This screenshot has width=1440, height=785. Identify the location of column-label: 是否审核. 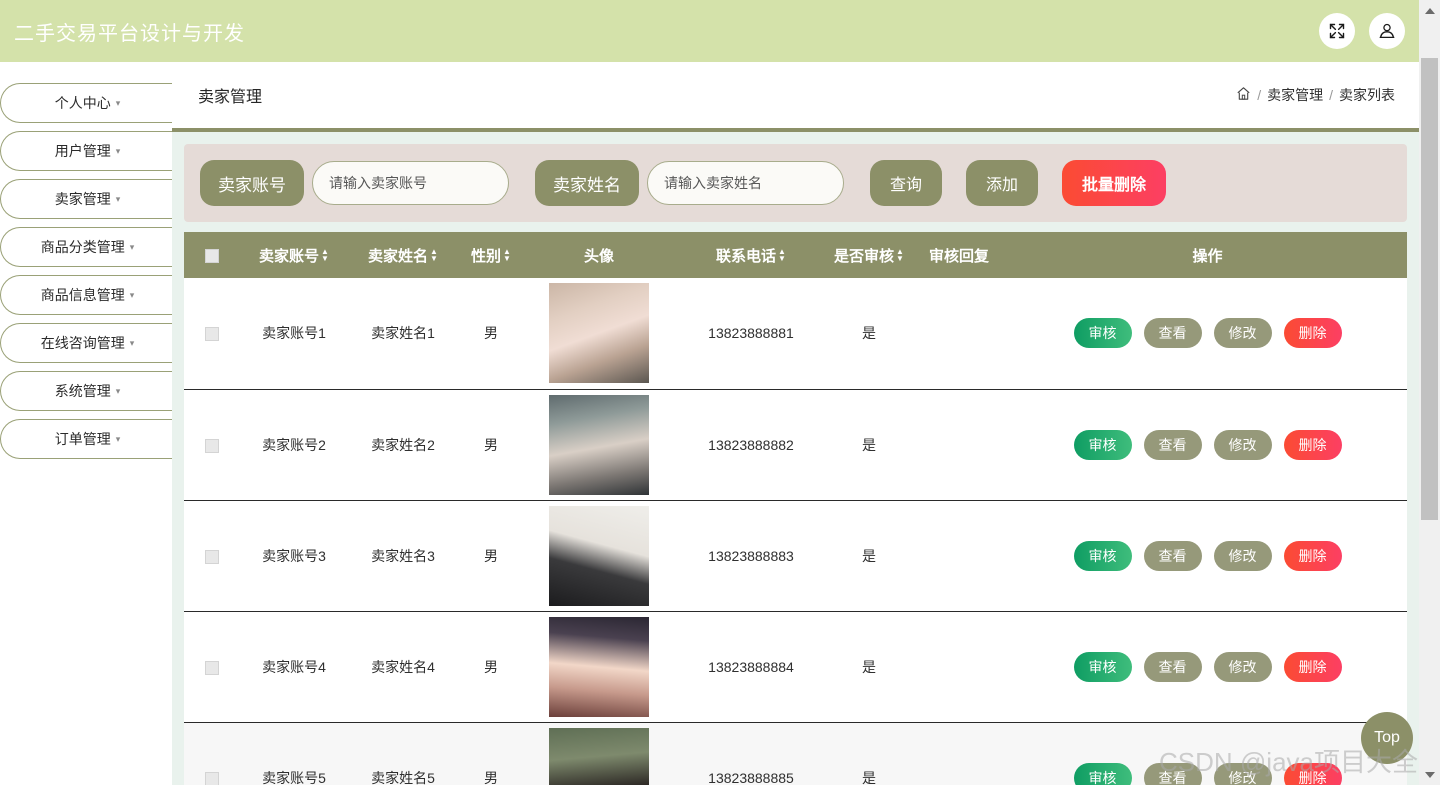
(864, 256).